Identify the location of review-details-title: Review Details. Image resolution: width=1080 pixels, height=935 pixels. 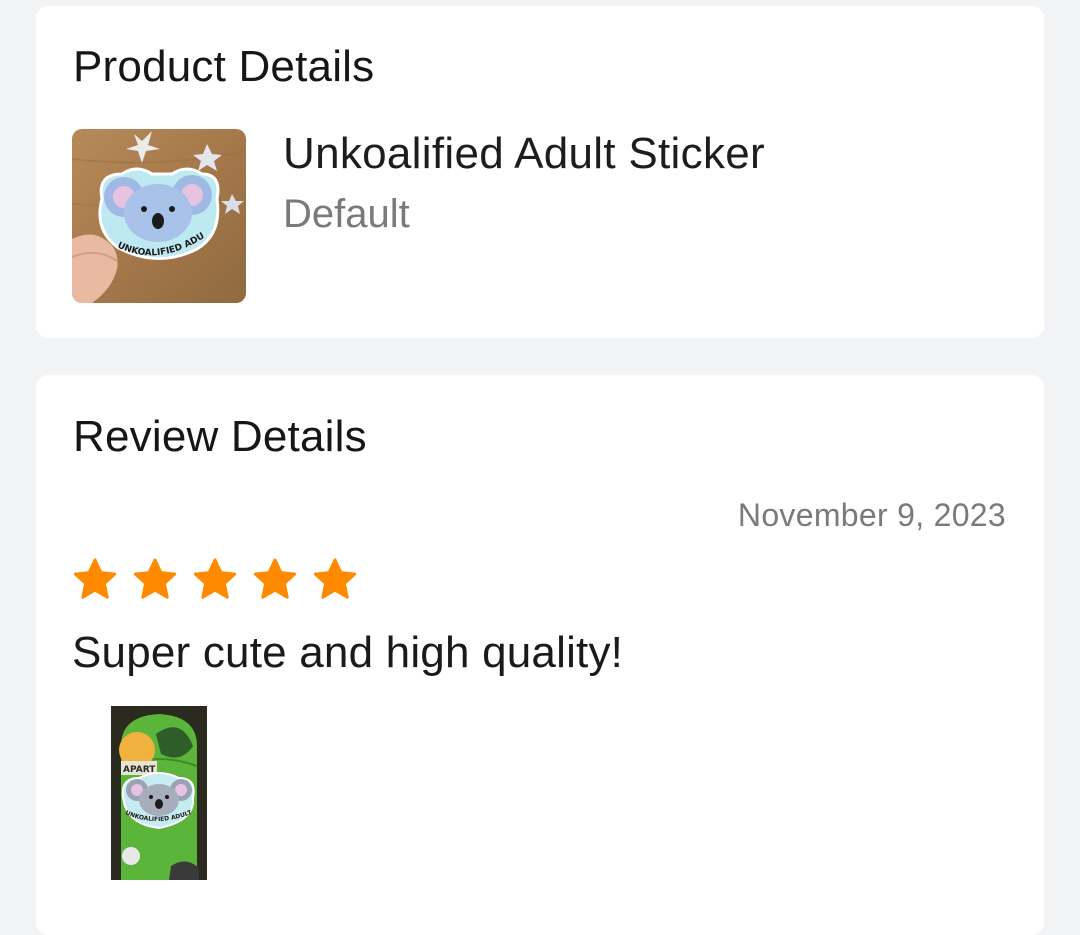
(220, 436).